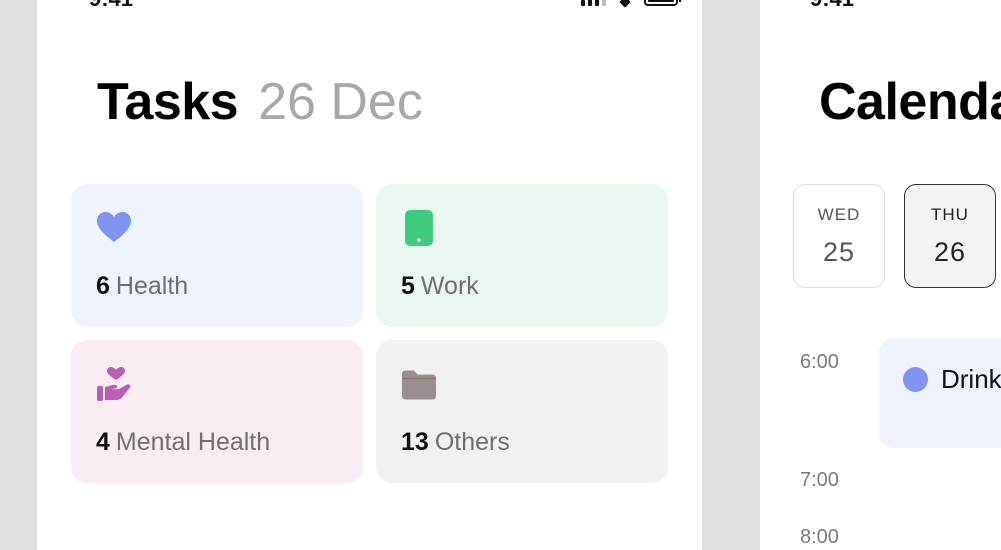 Image resolution: width=1001 pixels, height=550 pixels. I want to click on battery-icon, so click(662, 3).